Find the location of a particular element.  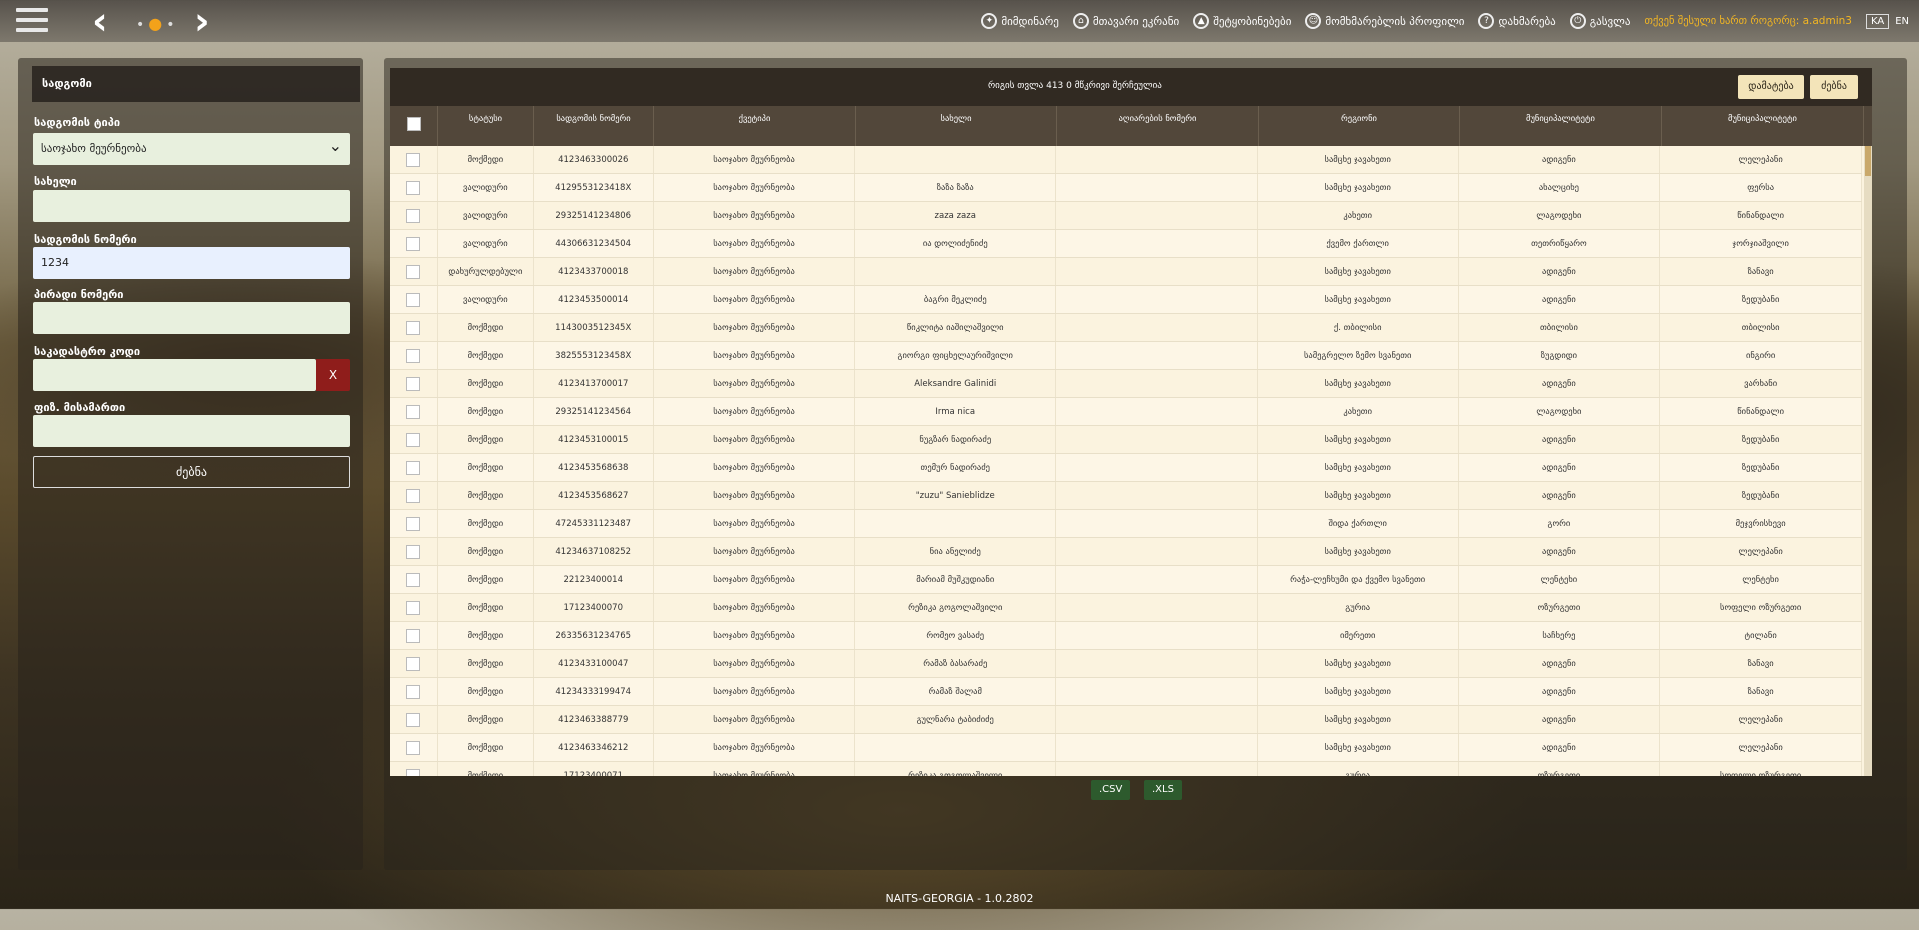

cadastral-input is located at coordinates (174, 375).